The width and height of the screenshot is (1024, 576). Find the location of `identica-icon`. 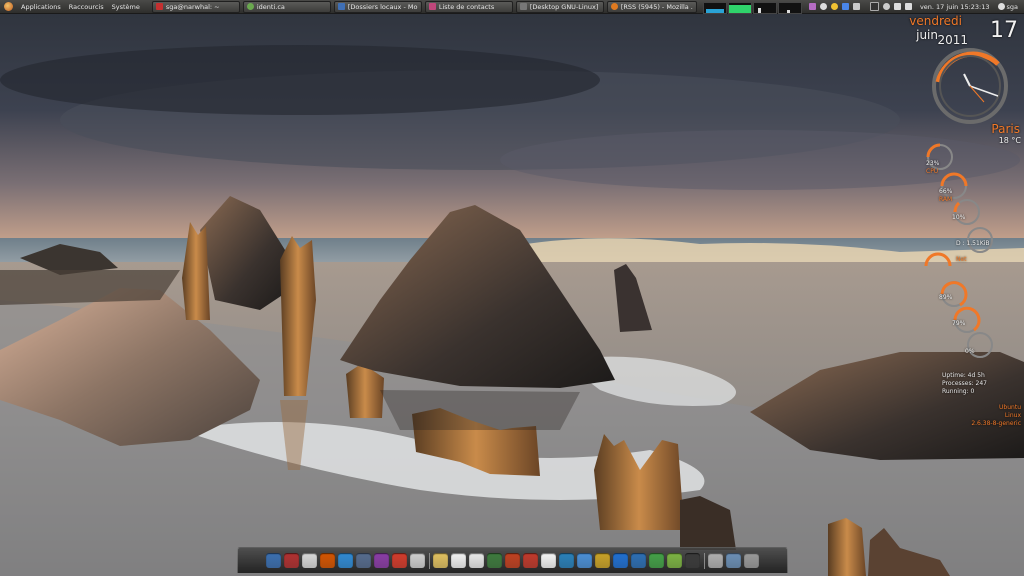

identica-icon is located at coordinates (250, 6).